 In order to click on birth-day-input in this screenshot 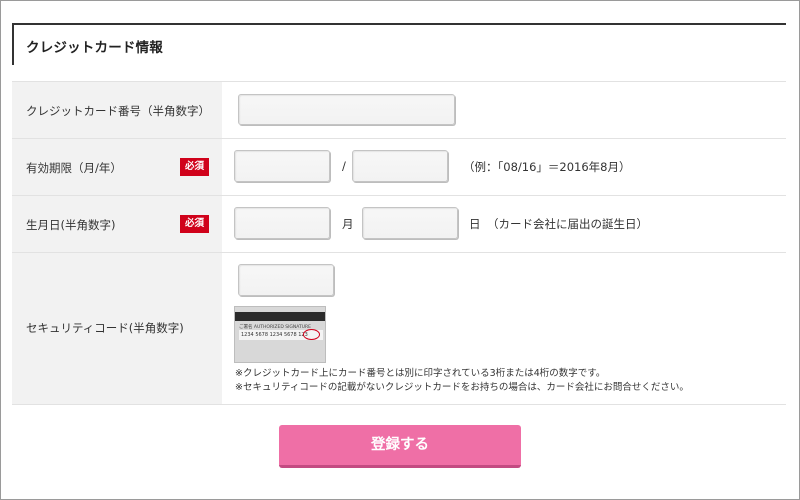, I will do `click(410, 223)`.